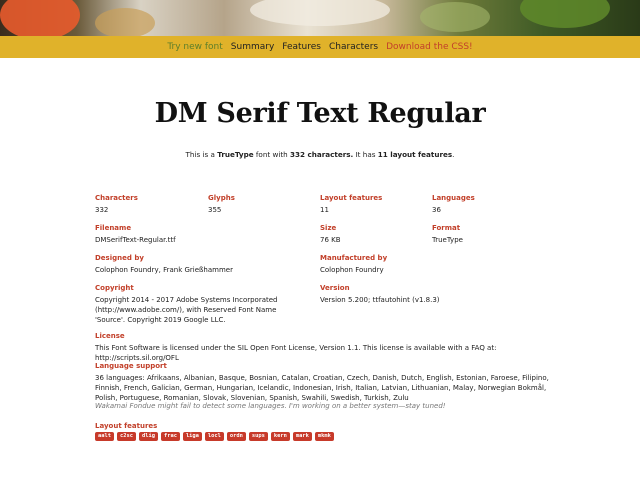  Describe the element at coordinates (215, 210) in the screenshot. I see `glyphs-value: 355` at that location.